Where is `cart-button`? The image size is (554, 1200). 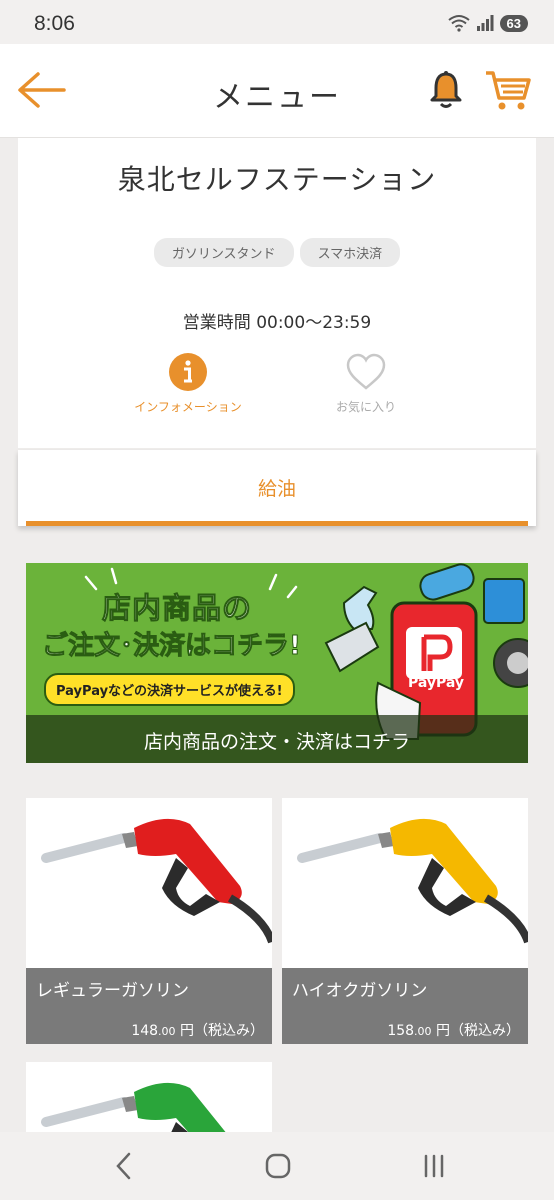 cart-button is located at coordinates (508, 90).